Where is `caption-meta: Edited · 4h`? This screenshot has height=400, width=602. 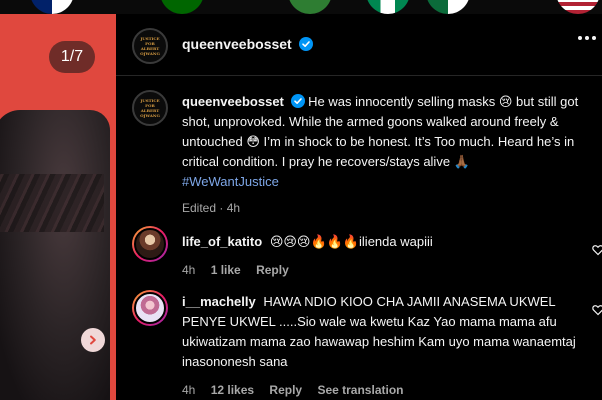 caption-meta: Edited · 4h is located at coordinates (211, 208).